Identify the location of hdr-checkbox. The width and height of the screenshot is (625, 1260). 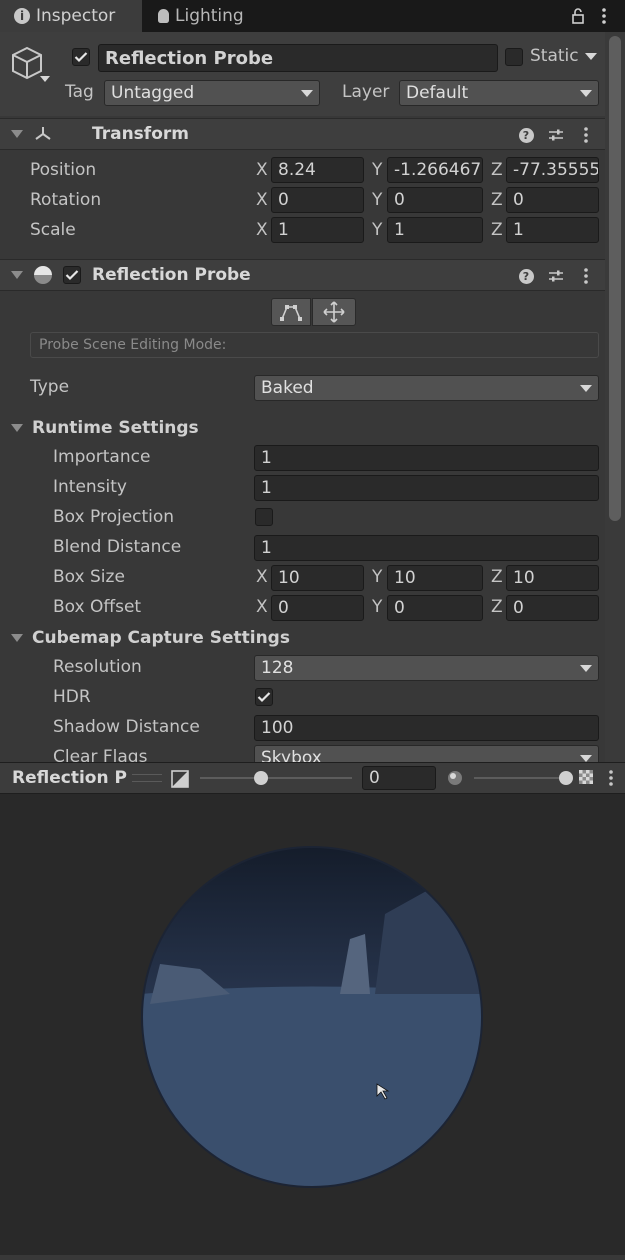
(264, 697).